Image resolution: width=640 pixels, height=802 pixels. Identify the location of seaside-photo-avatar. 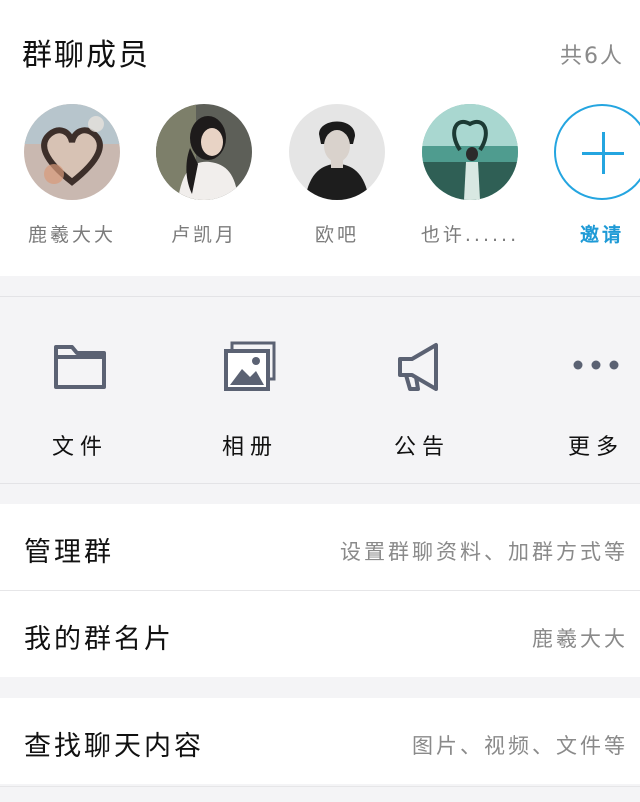
(470, 152).